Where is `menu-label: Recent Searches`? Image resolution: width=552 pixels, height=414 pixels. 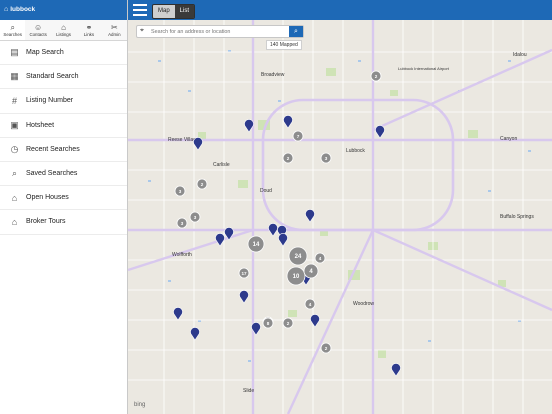 menu-label: Recent Searches is located at coordinates (53, 149).